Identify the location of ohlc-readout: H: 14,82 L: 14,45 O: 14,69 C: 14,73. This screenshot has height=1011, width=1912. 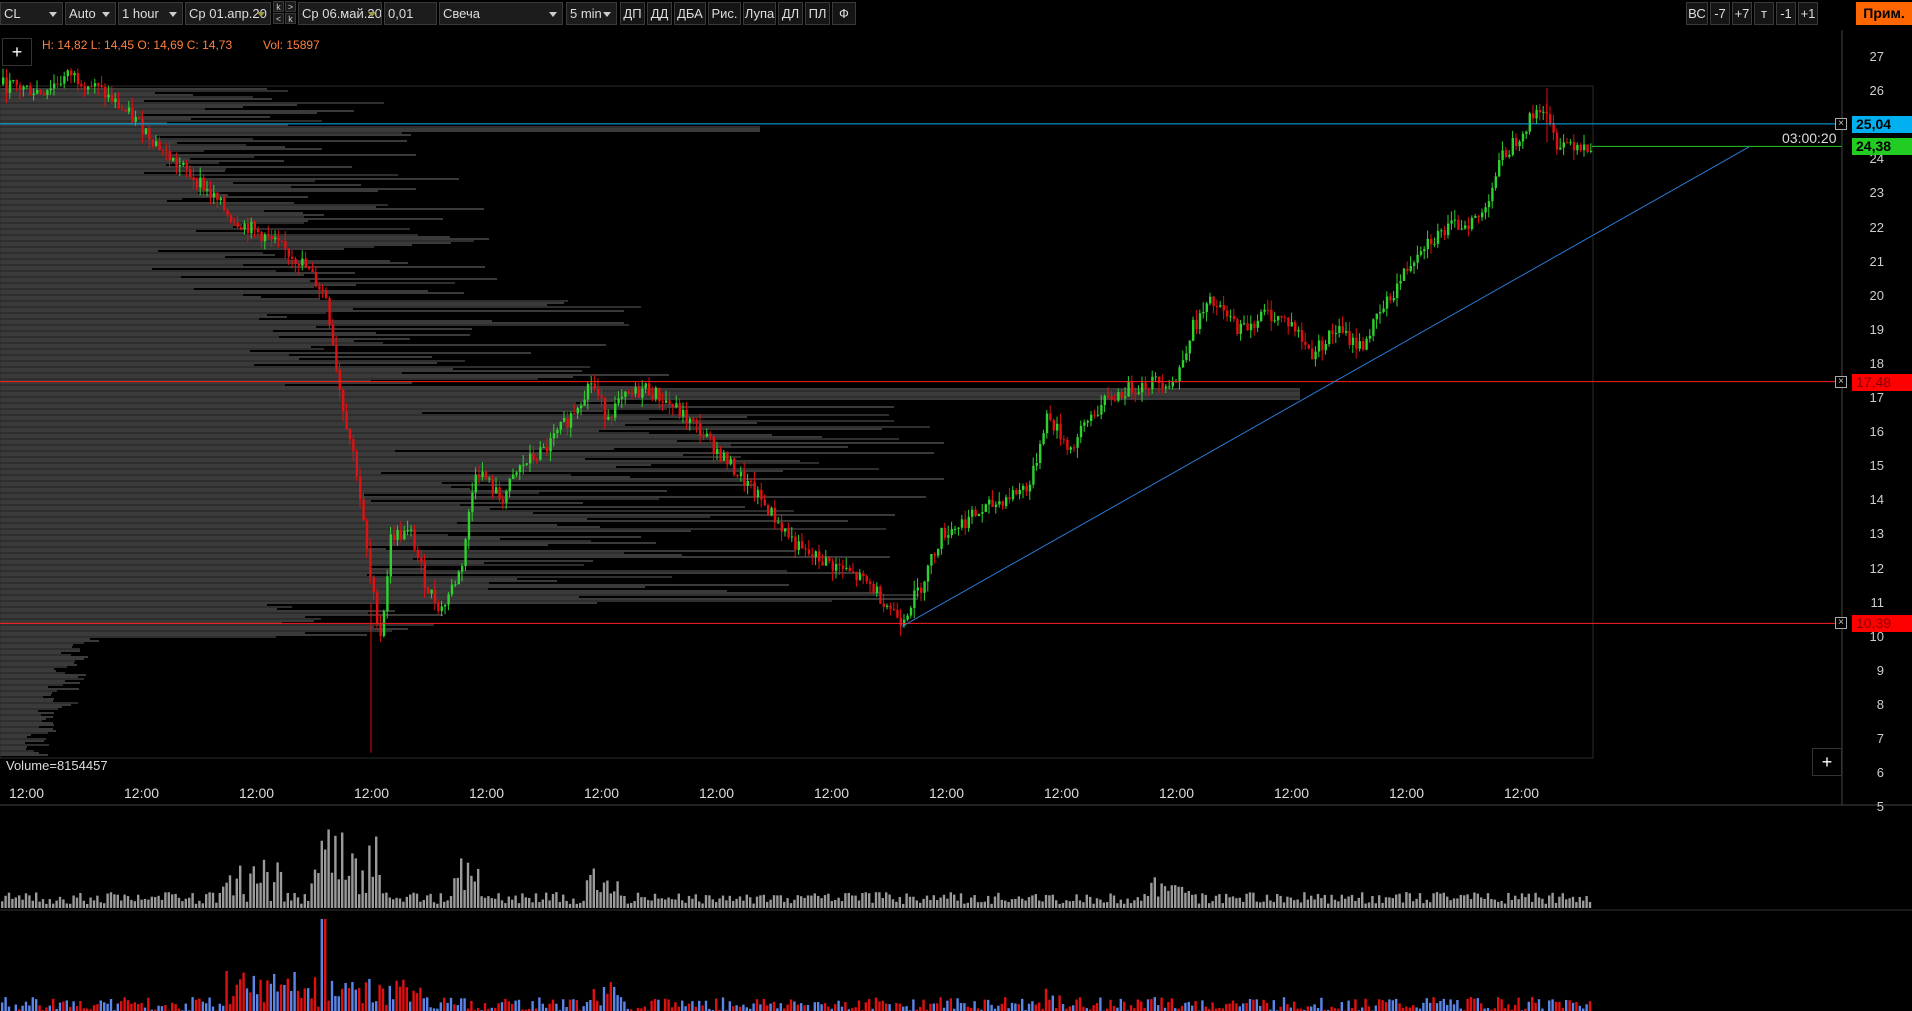
(137, 45).